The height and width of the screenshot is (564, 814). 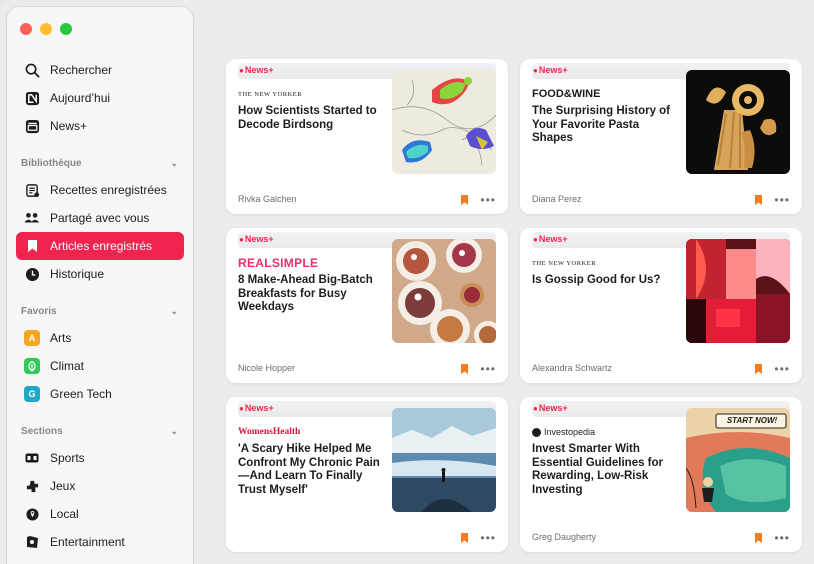 What do you see at coordinates (32, 338) in the screenshot?
I see `channel-badge: A` at bounding box center [32, 338].